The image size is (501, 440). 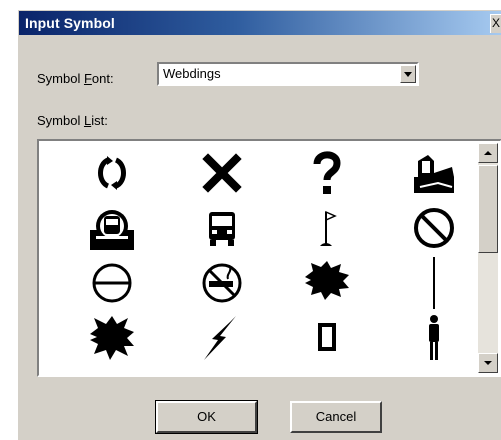 What do you see at coordinates (488, 258) in the screenshot?
I see `vertical-scrollbar` at bounding box center [488, 258].